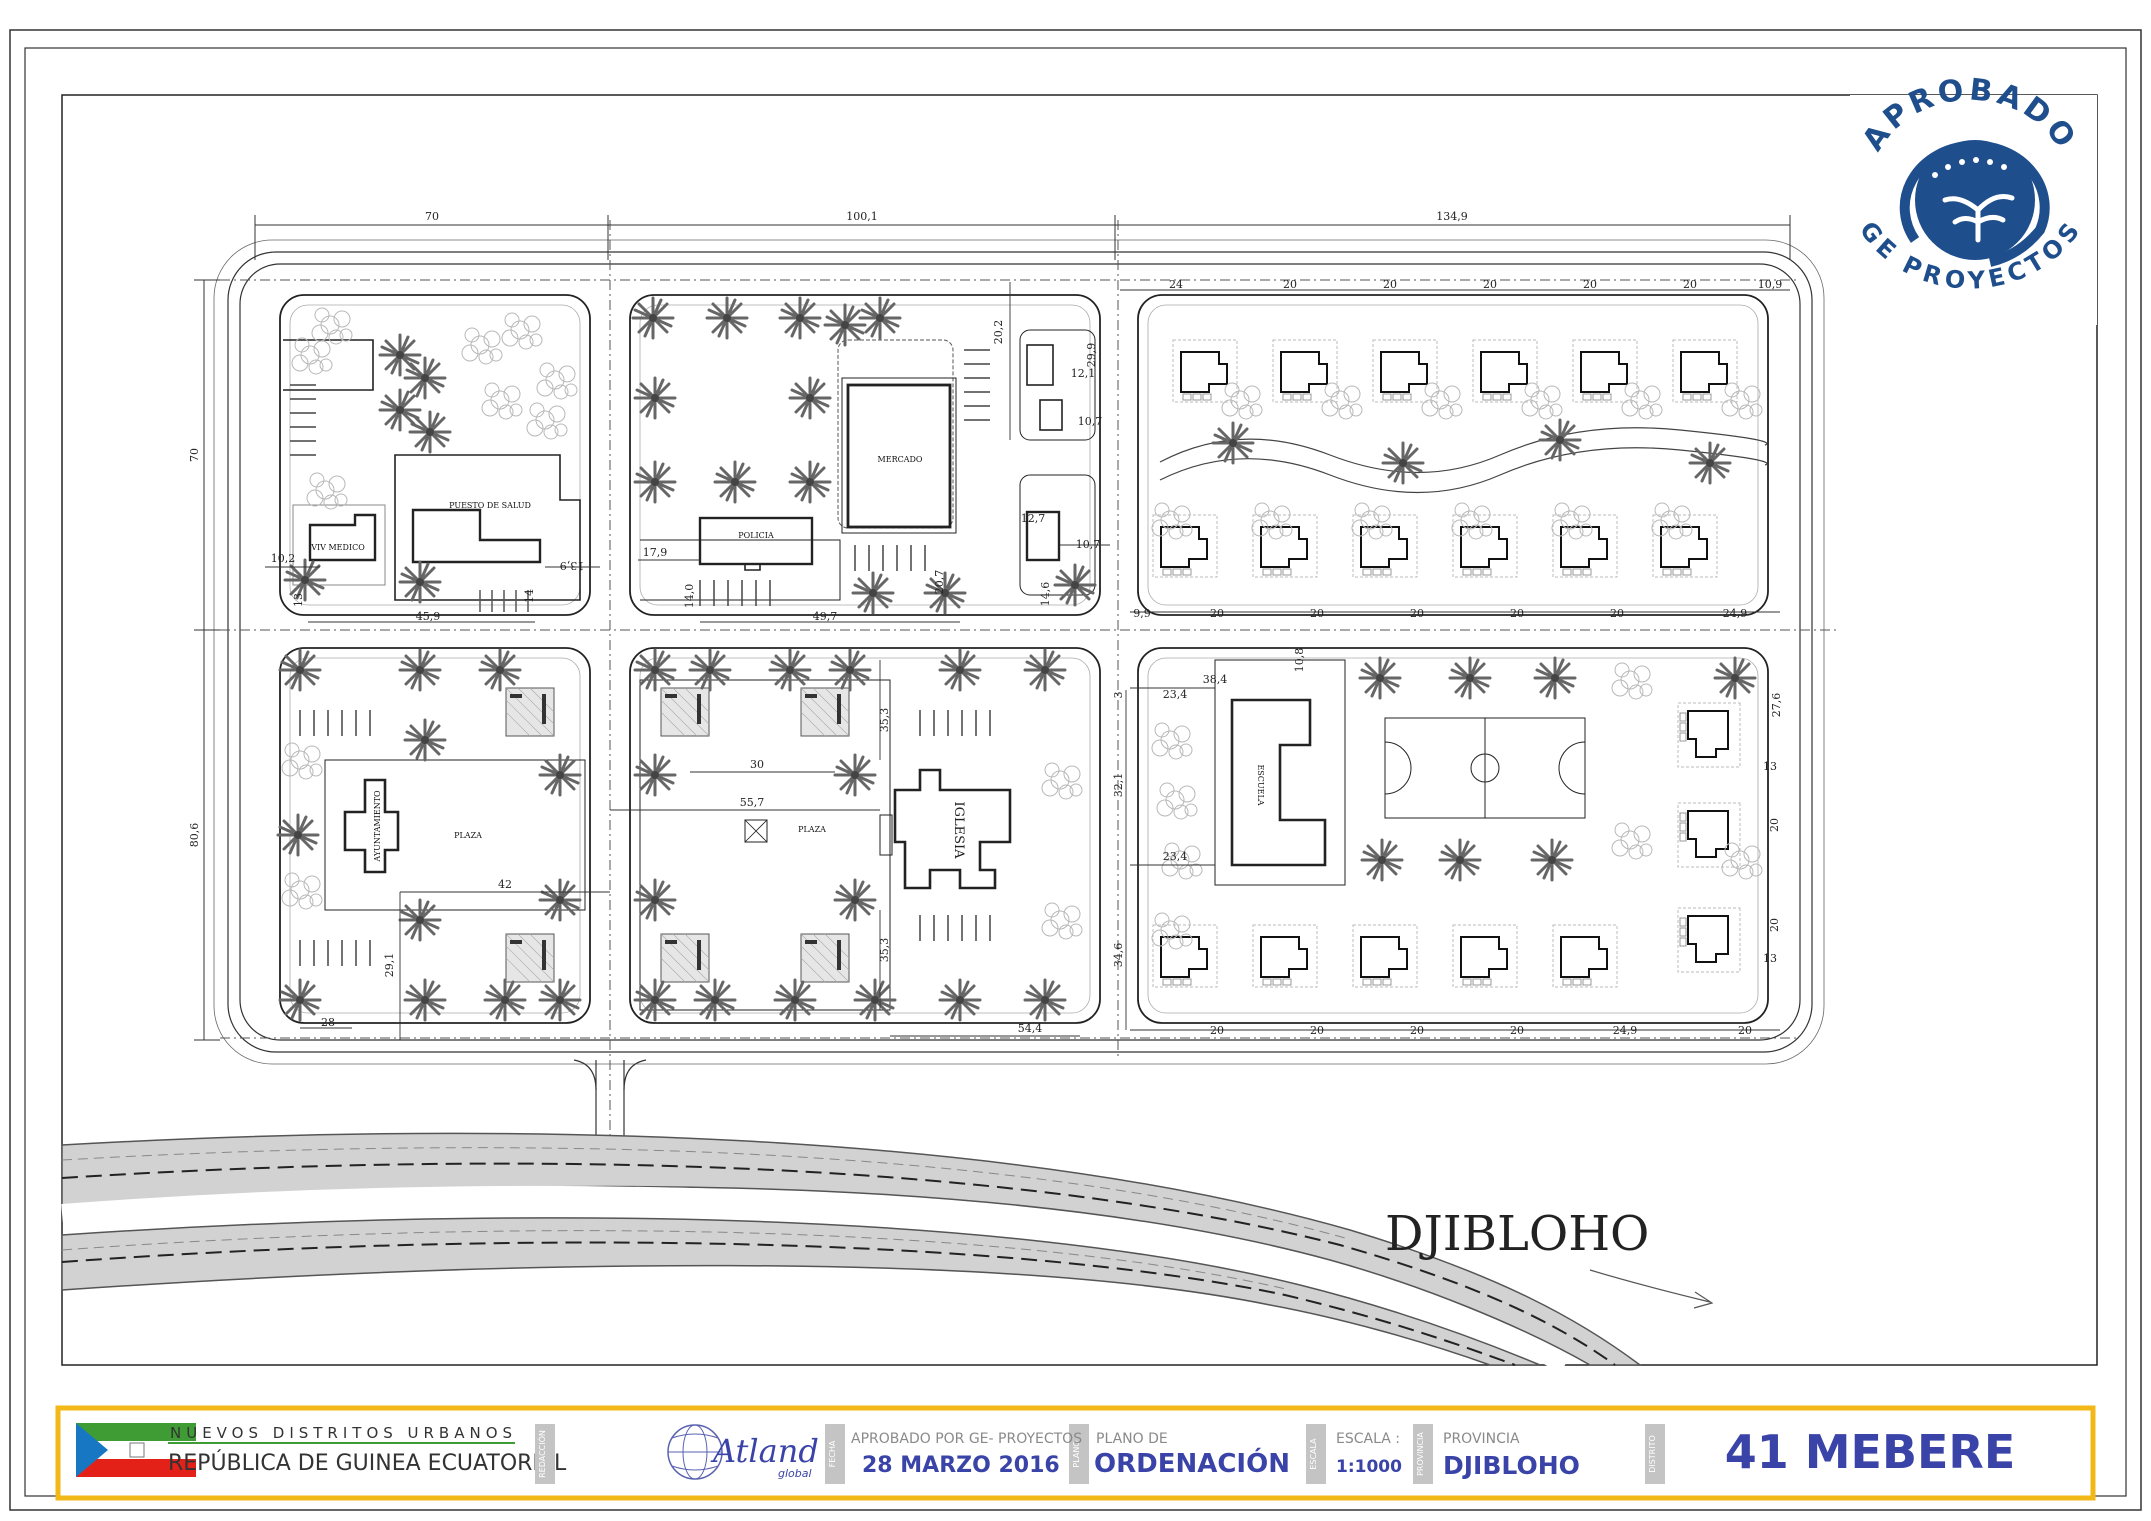 The height and width of the screenshot is (1521, 2151). What do you see at coordinates (1192, 1463) in the screenshot?
I see `plan-type: ORDENACIÓN` at bounding box center [1192, 1463].